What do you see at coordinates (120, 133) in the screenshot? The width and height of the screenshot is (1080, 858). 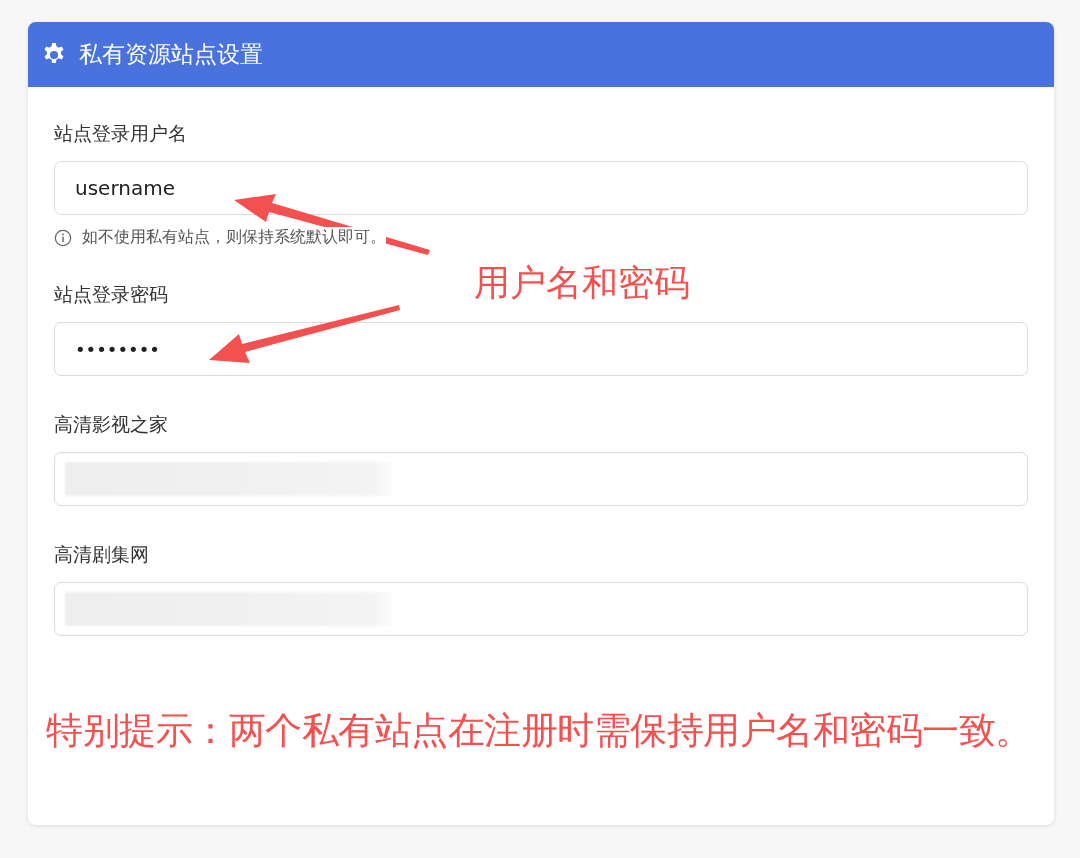 I see `field-label: 站点登录用户名` at bounding box center [120, 133].